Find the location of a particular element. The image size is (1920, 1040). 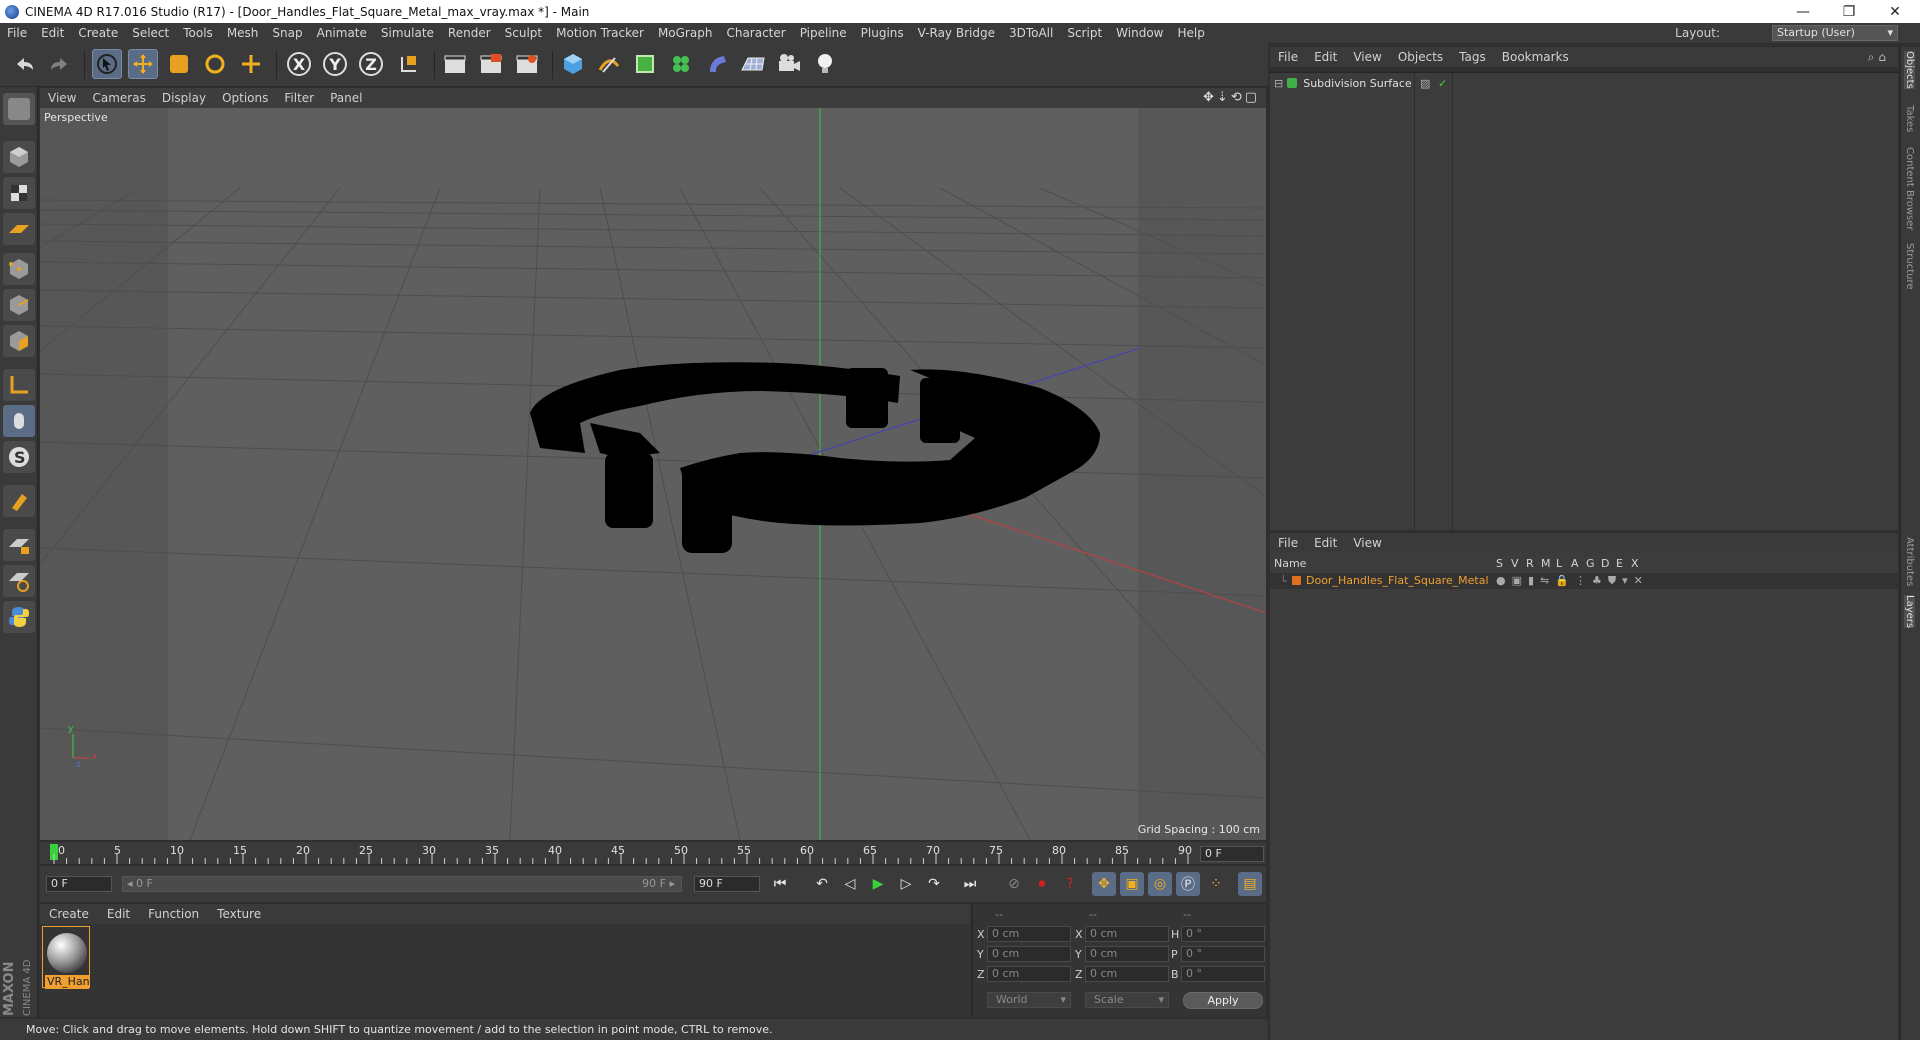

tab-structure: Structure is located at coordinates (1909, 266).